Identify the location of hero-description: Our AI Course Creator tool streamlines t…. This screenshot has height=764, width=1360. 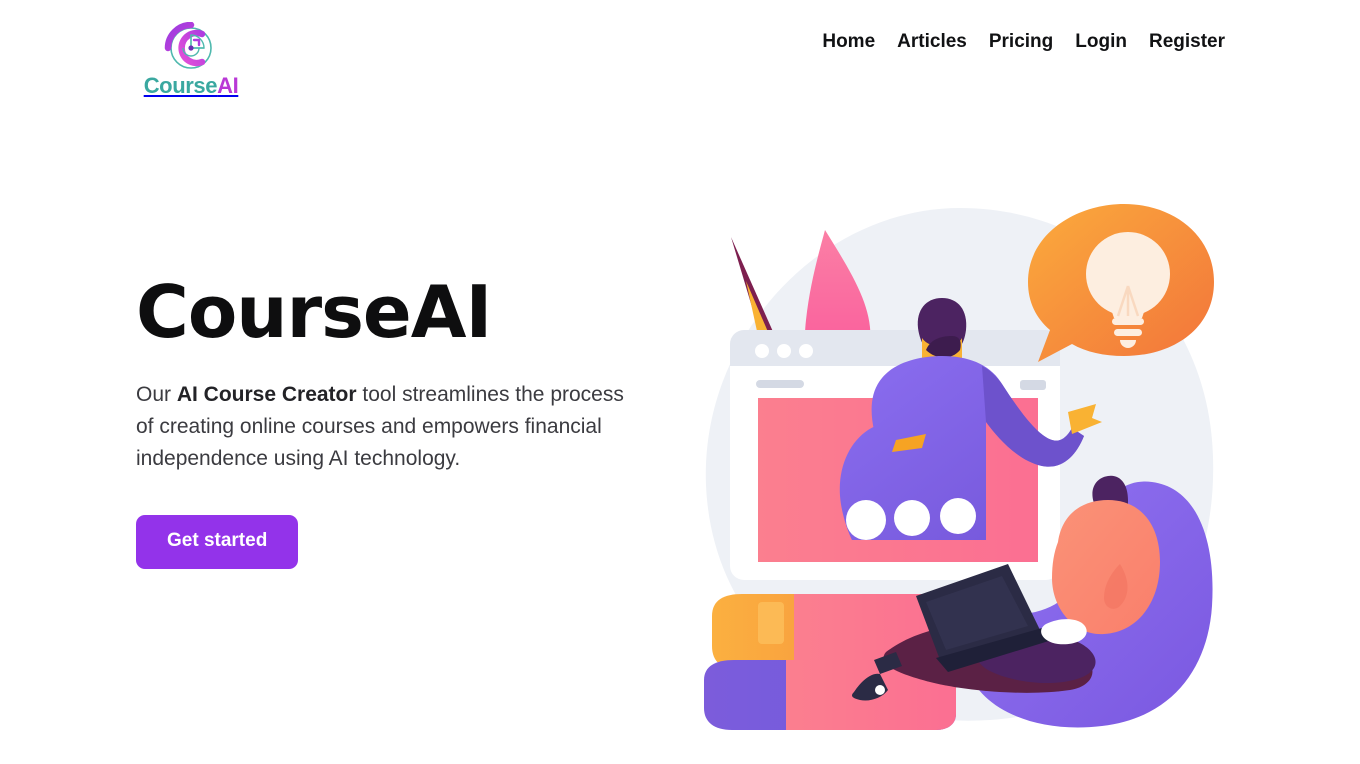
(382, 427).